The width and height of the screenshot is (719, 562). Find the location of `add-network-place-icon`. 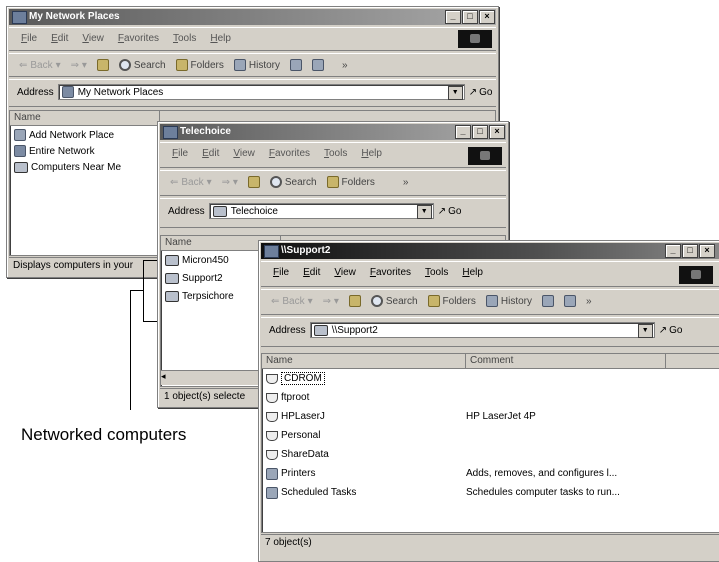

add-network-place-icon is located at coordinates (20, 135).